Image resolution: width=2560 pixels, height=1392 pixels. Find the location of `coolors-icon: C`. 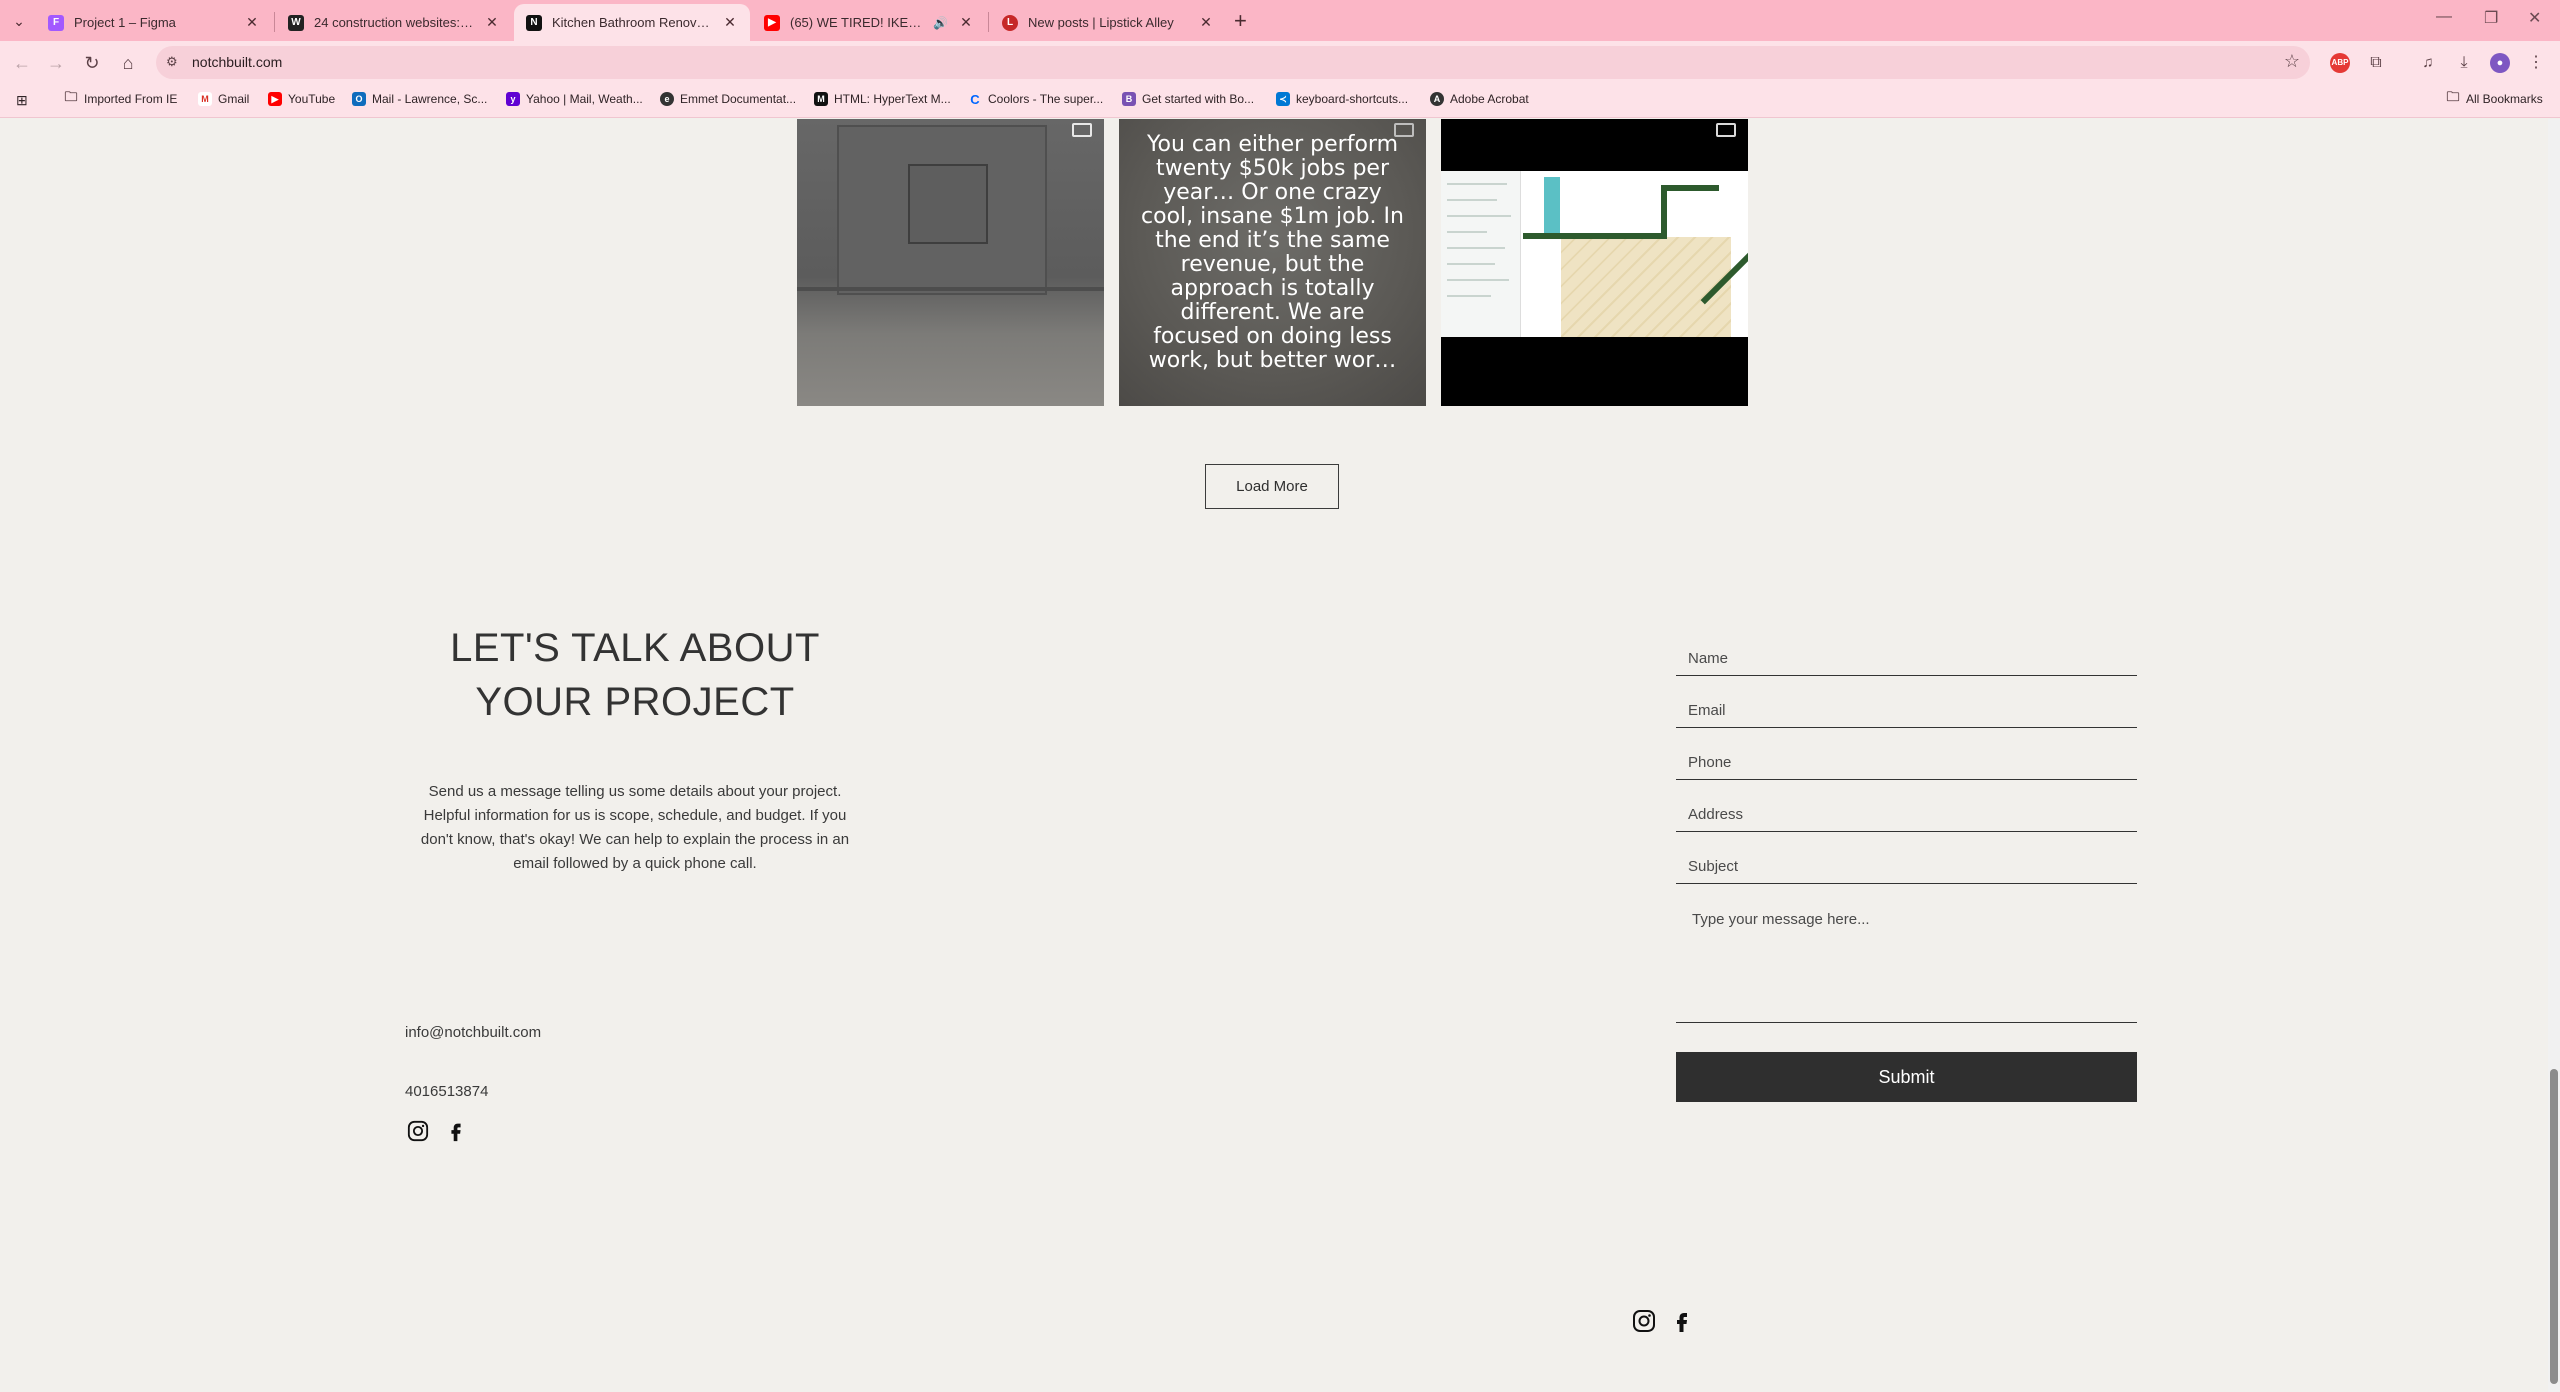

coolors-icon: C is located at coordinates (975, 99).